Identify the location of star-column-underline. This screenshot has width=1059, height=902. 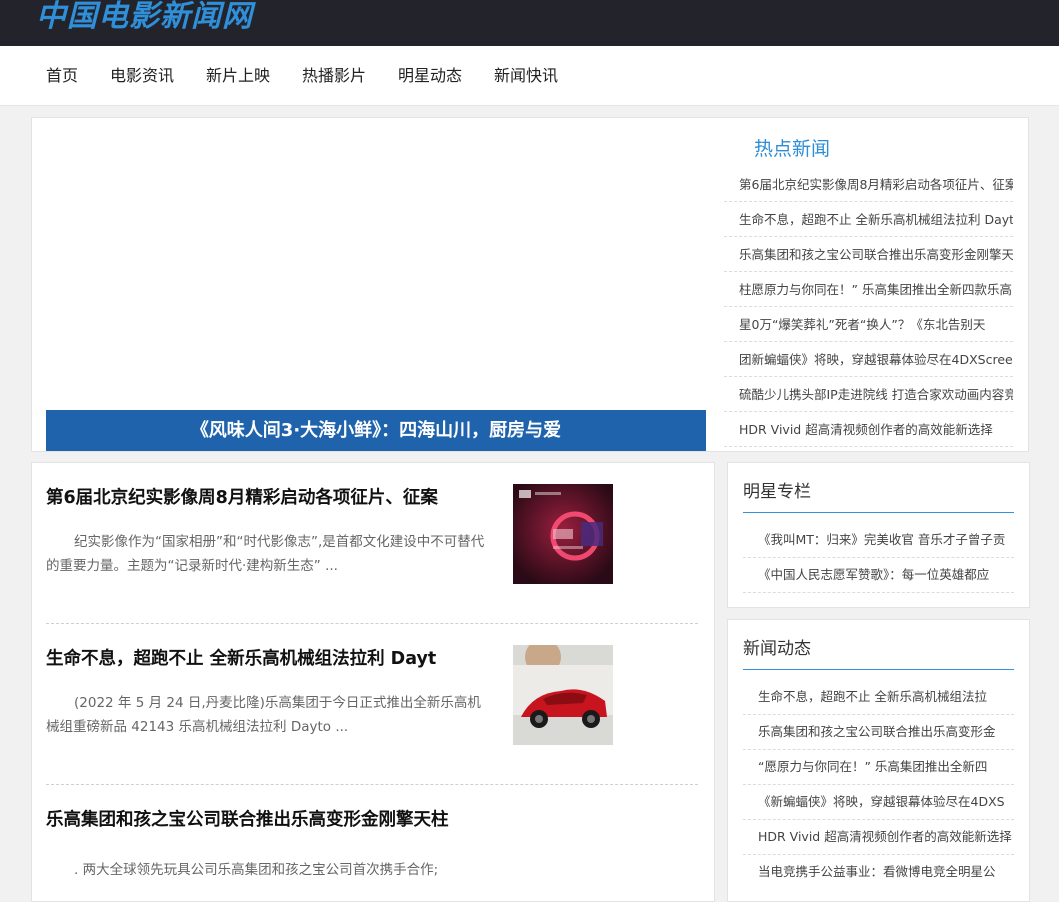
(878, 512).